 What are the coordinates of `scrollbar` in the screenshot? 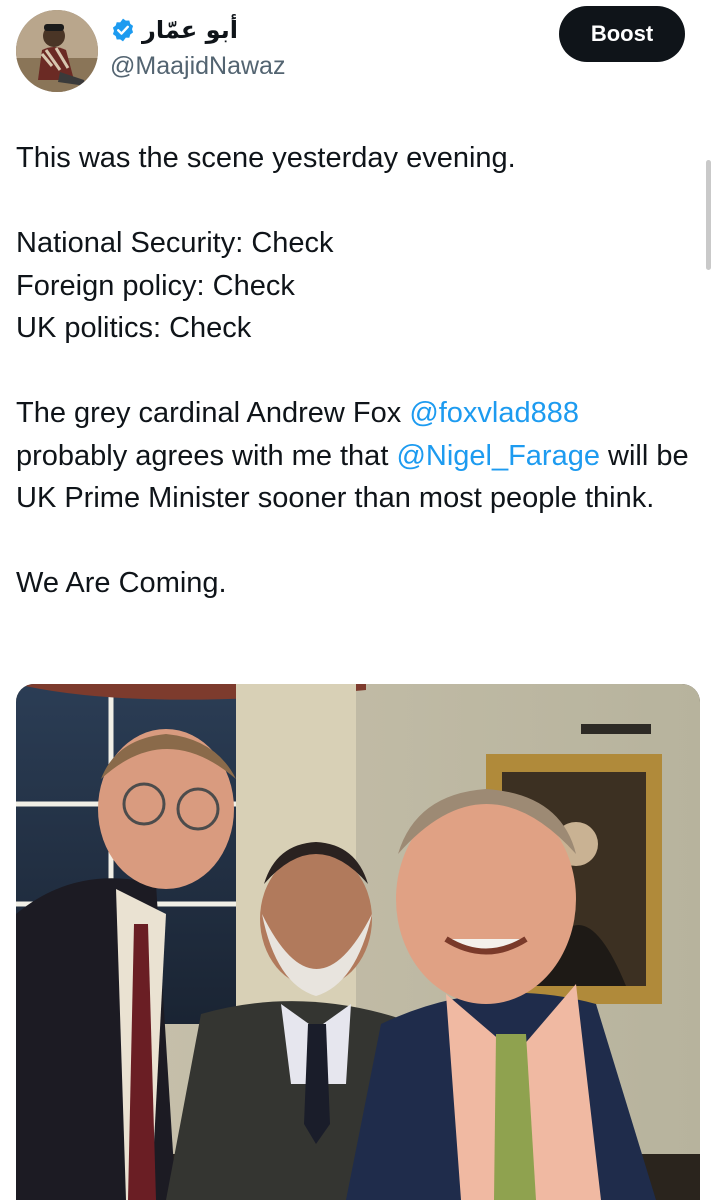 It's located at (708, 215).